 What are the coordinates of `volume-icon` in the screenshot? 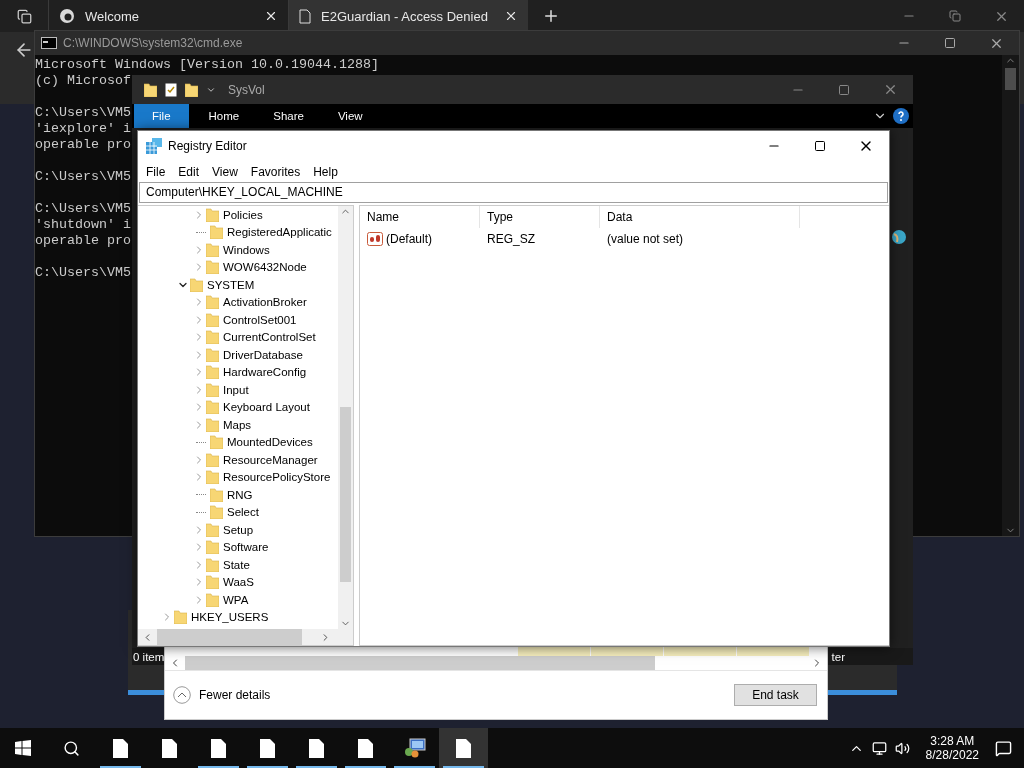 It's located at (902, 748).